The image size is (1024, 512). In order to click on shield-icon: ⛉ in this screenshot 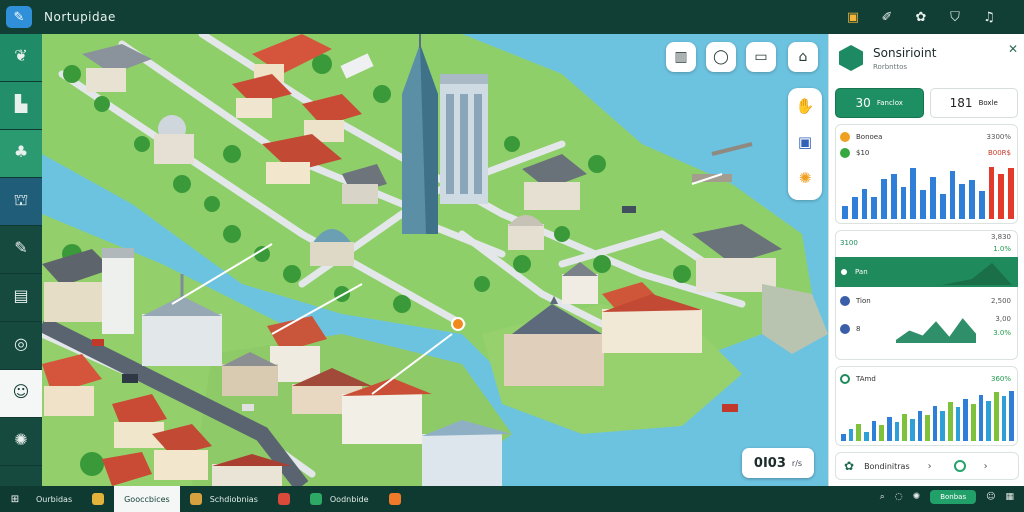, I will do `click(955, 17)`.